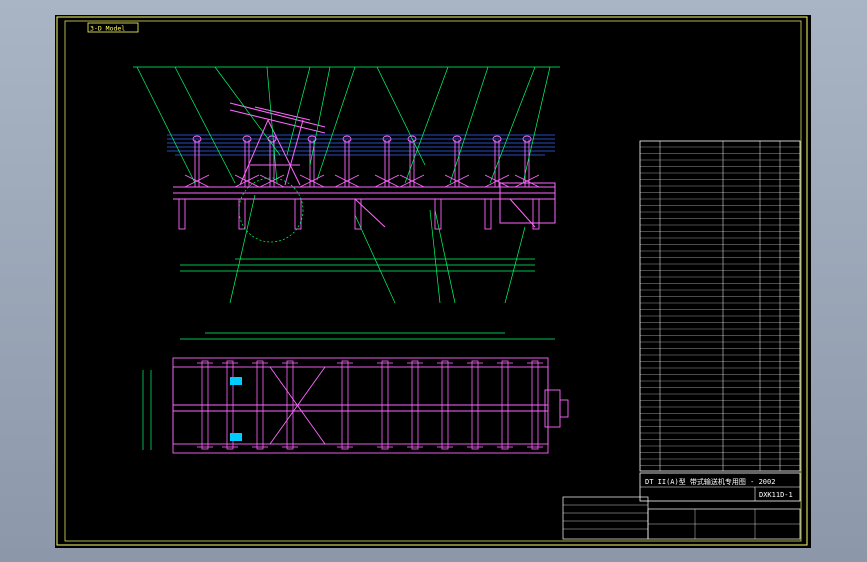  What do you see at coordinates (681, 506) in the screenshot?
I see `title-block: DT II(A)型 带式输送机专用图 - 2002 DXK11D-1` at bounding box center [681, 506].